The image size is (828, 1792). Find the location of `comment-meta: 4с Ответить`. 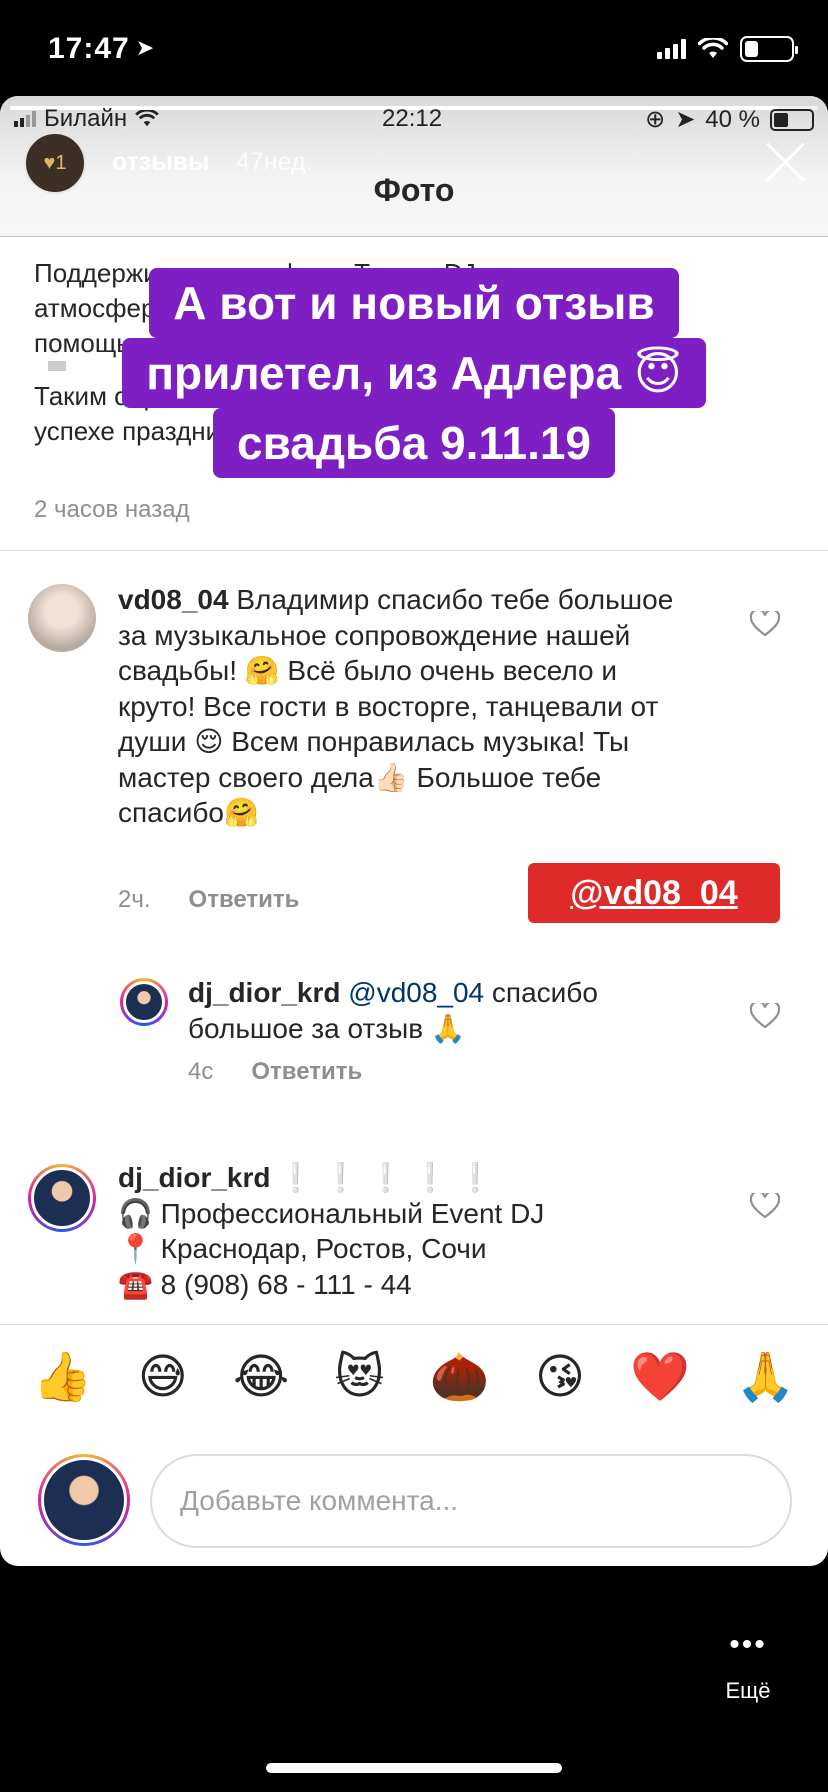

comment-meta: 4с Ответить is located at coordinates (275, 1072).